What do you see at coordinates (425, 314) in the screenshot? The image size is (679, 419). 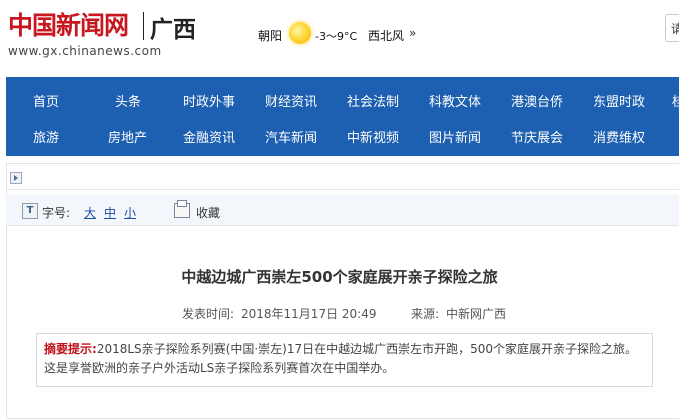 I see `source-label: 来源:` at bounding box center [425, 314].